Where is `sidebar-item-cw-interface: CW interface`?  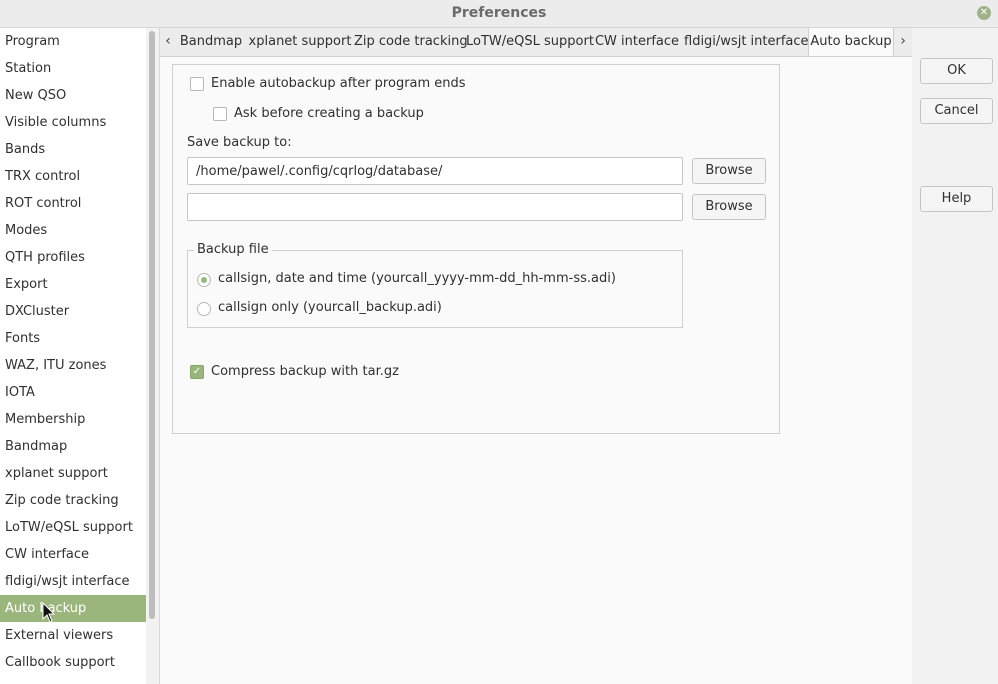 sidebar-item-cw-interface: CW interface is located at coordinates (73, 554).